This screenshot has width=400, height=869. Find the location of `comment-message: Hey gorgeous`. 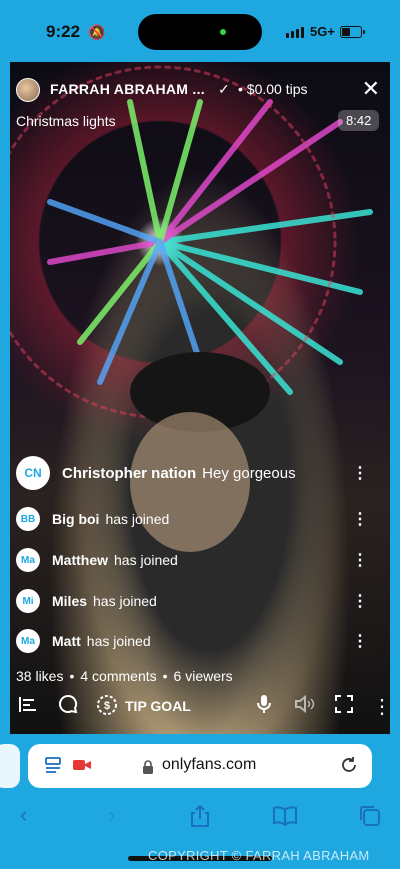

comment-message: Hey gorgeous is located at coordinates (249, 473).